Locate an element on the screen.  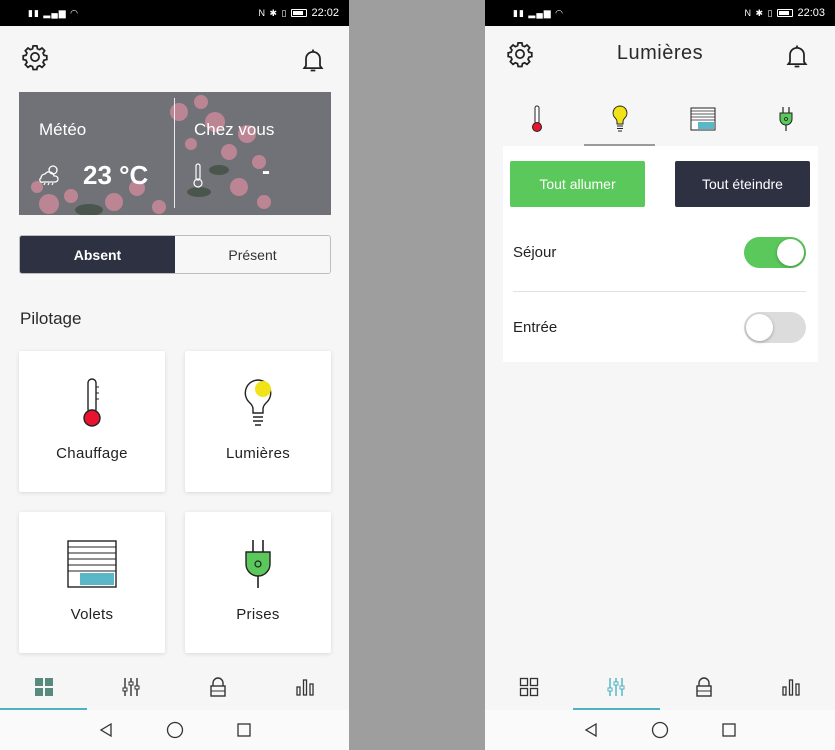
section-title-pilotage: Pilotage is located at coordinates (51, 318).